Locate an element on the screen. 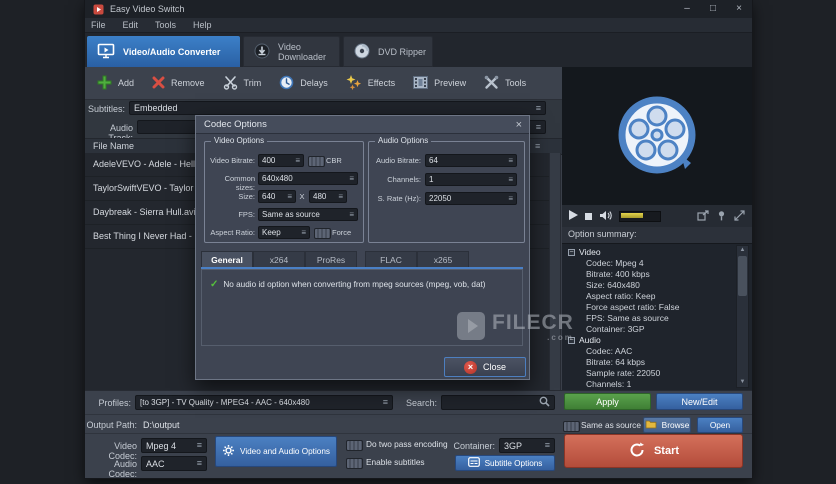  speaker-icon is located at coordinates (605, 216).